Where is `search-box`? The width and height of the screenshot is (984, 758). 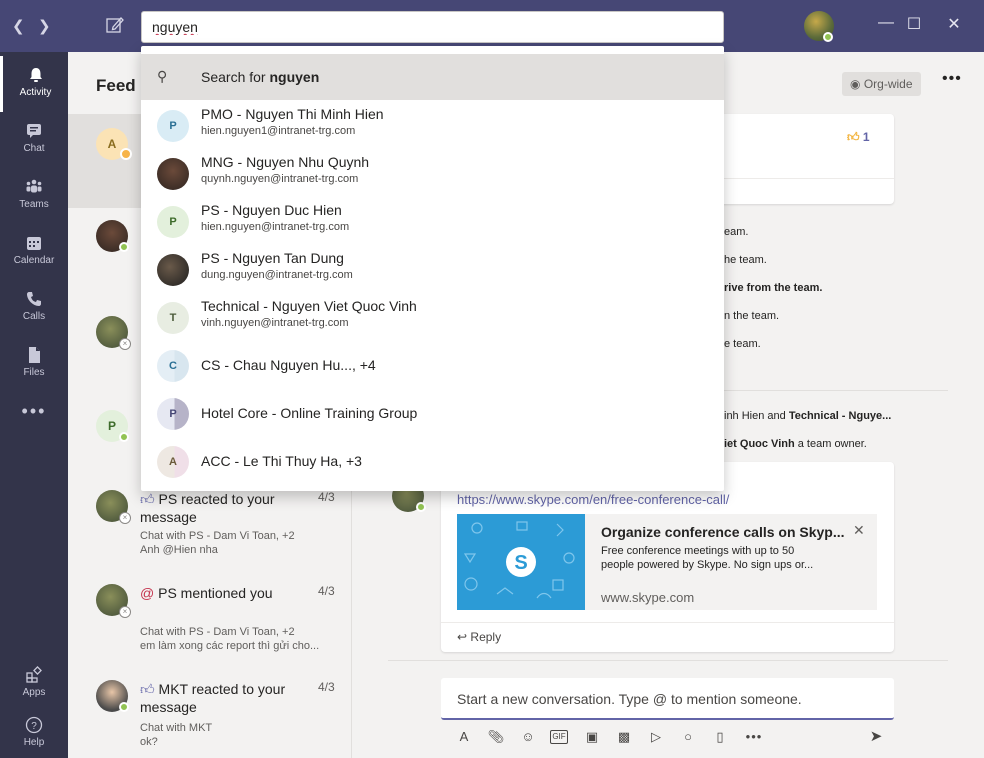 search-box is located at coordinates (432, 27).